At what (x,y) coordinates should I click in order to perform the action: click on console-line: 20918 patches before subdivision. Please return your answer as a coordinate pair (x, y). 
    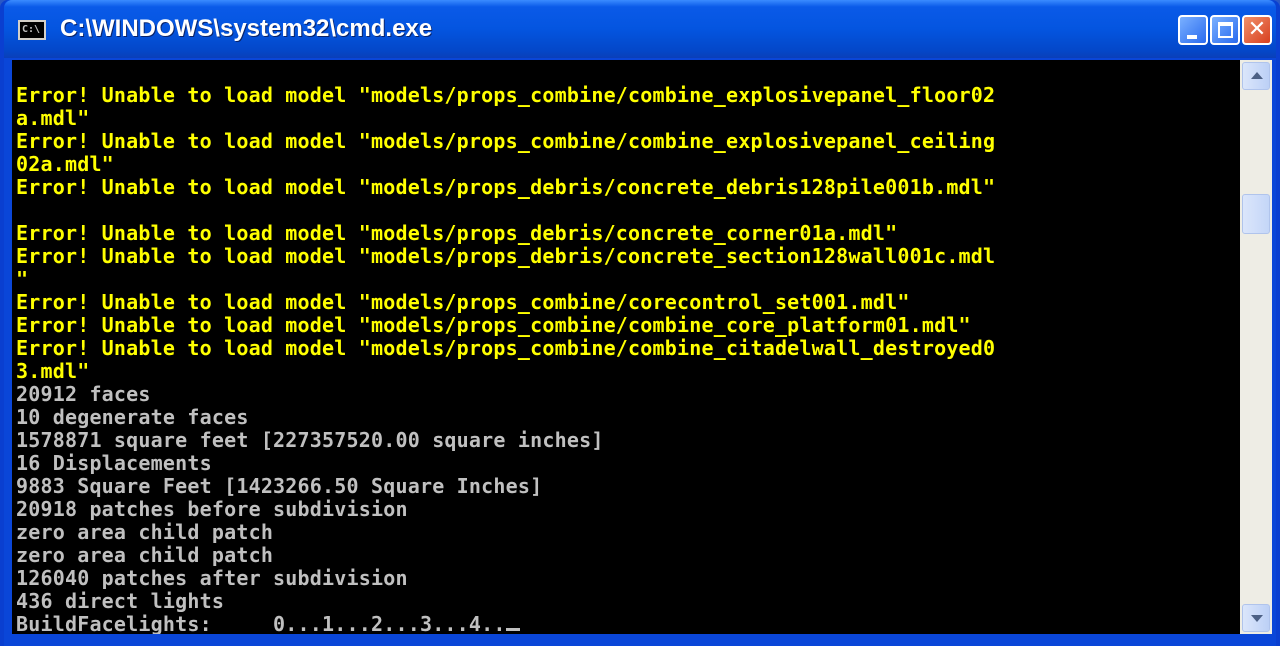
    Looking at the image, I should click on (212, 509).